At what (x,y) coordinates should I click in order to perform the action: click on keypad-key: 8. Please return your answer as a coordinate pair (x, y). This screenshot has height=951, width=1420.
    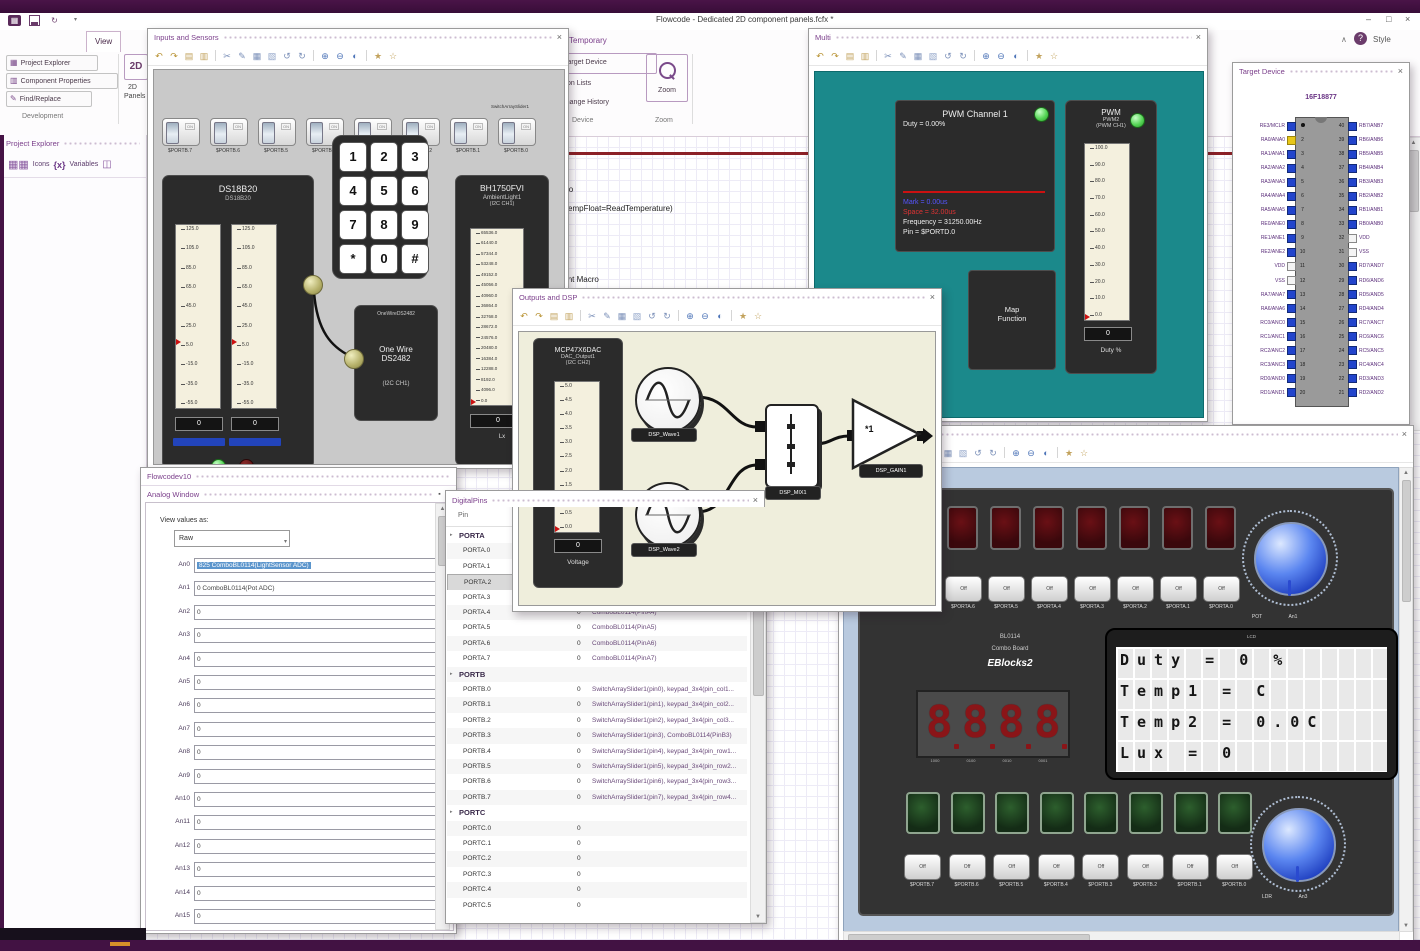
    Looking at the image, I should click on (384, 225).